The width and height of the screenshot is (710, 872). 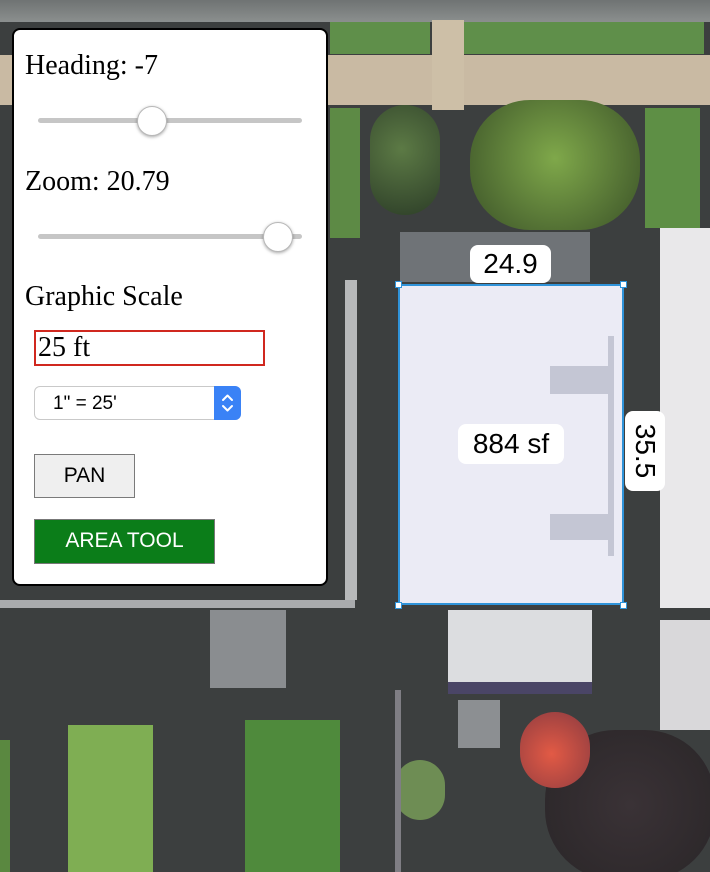 What do you see at coordinates (278, 237) in the screenshot?
I see `zoom-slider-thumb` at bounding box center [278, 237].